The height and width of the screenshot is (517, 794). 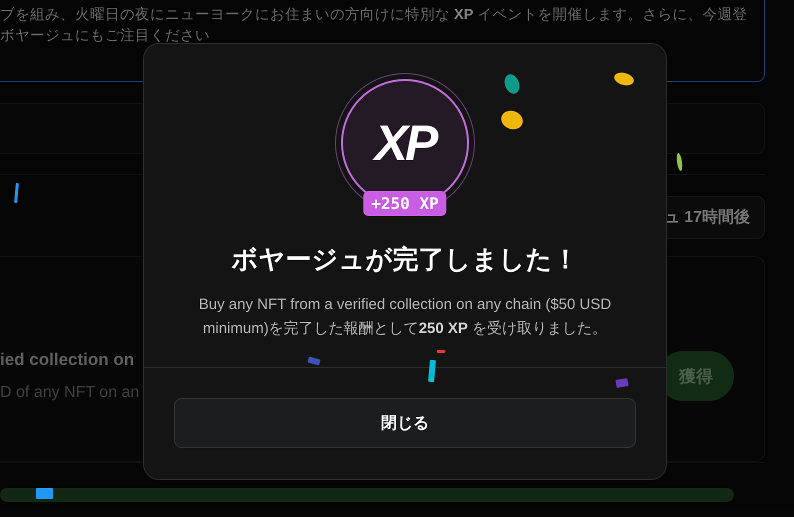 What do you see at coordinates (68, 360) in the screenshot?
I see `quest-title: ied collection on` at bounding box center [68, 360].